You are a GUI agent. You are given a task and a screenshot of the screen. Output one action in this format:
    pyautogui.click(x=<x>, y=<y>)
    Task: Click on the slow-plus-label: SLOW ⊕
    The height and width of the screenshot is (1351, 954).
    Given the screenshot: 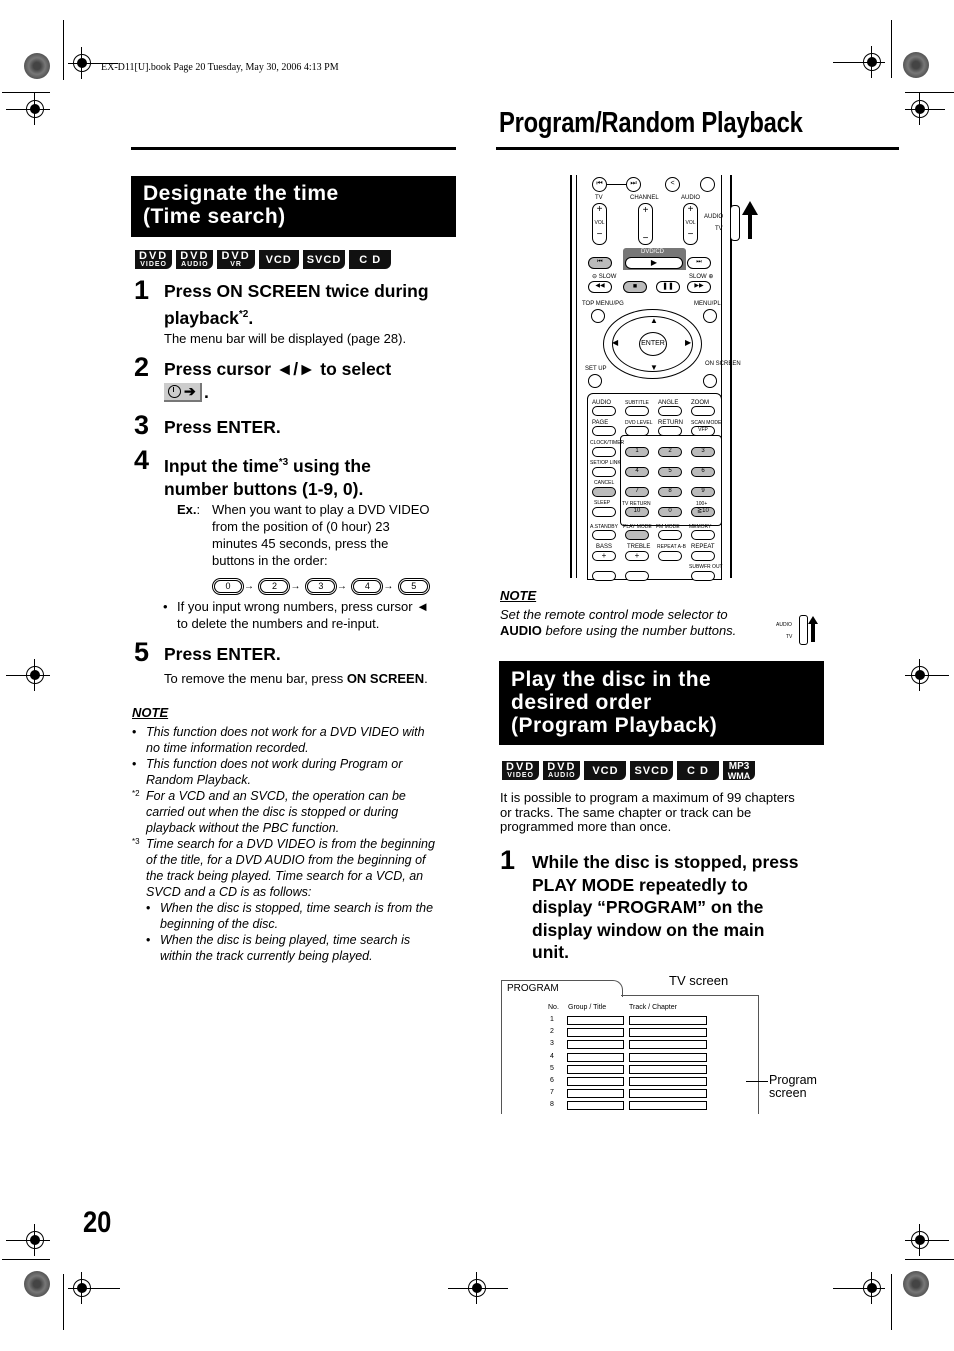 What is the action you would take?
    pyautogui.click(x=701, y=277)
    